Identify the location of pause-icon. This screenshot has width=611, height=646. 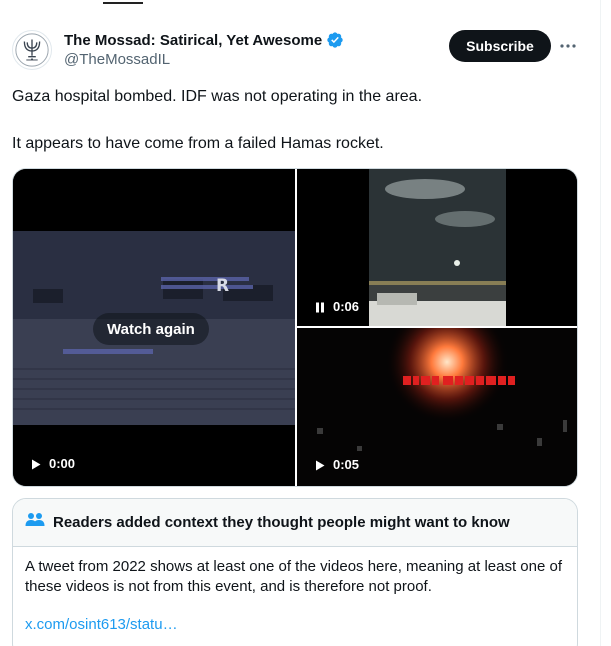
(320, 307).